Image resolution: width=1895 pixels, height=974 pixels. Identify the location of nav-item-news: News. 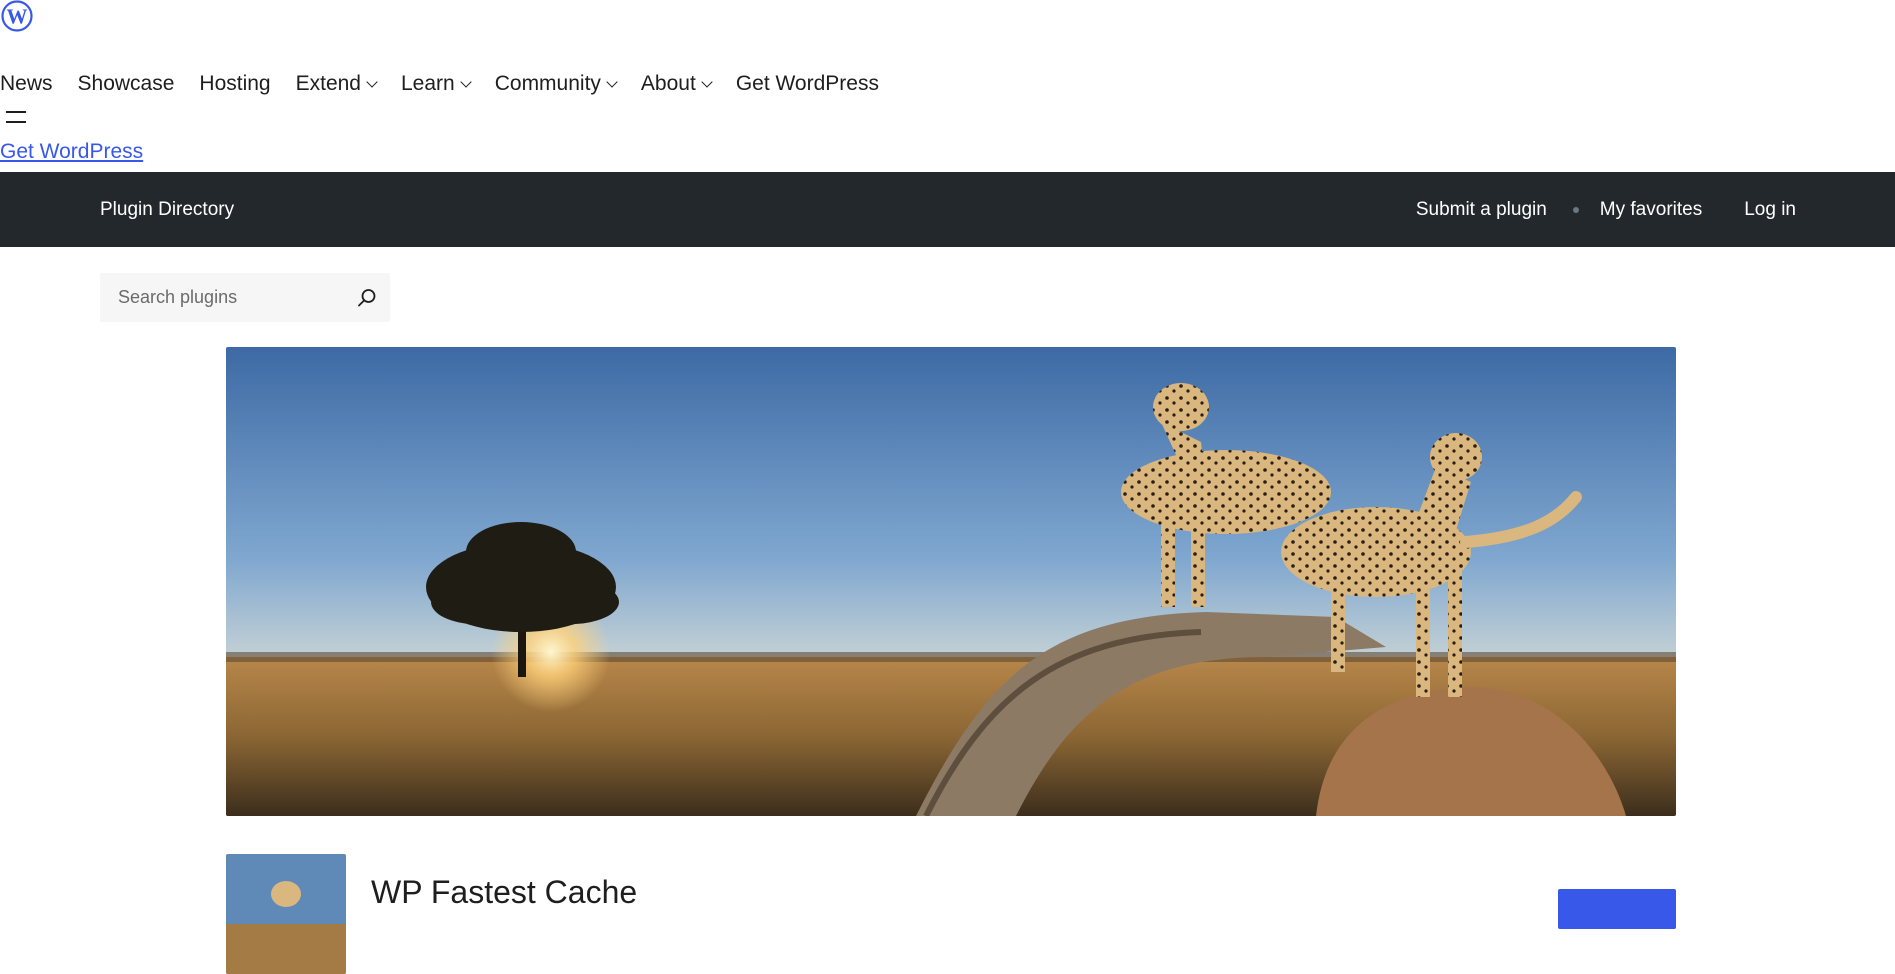
(26, 84).